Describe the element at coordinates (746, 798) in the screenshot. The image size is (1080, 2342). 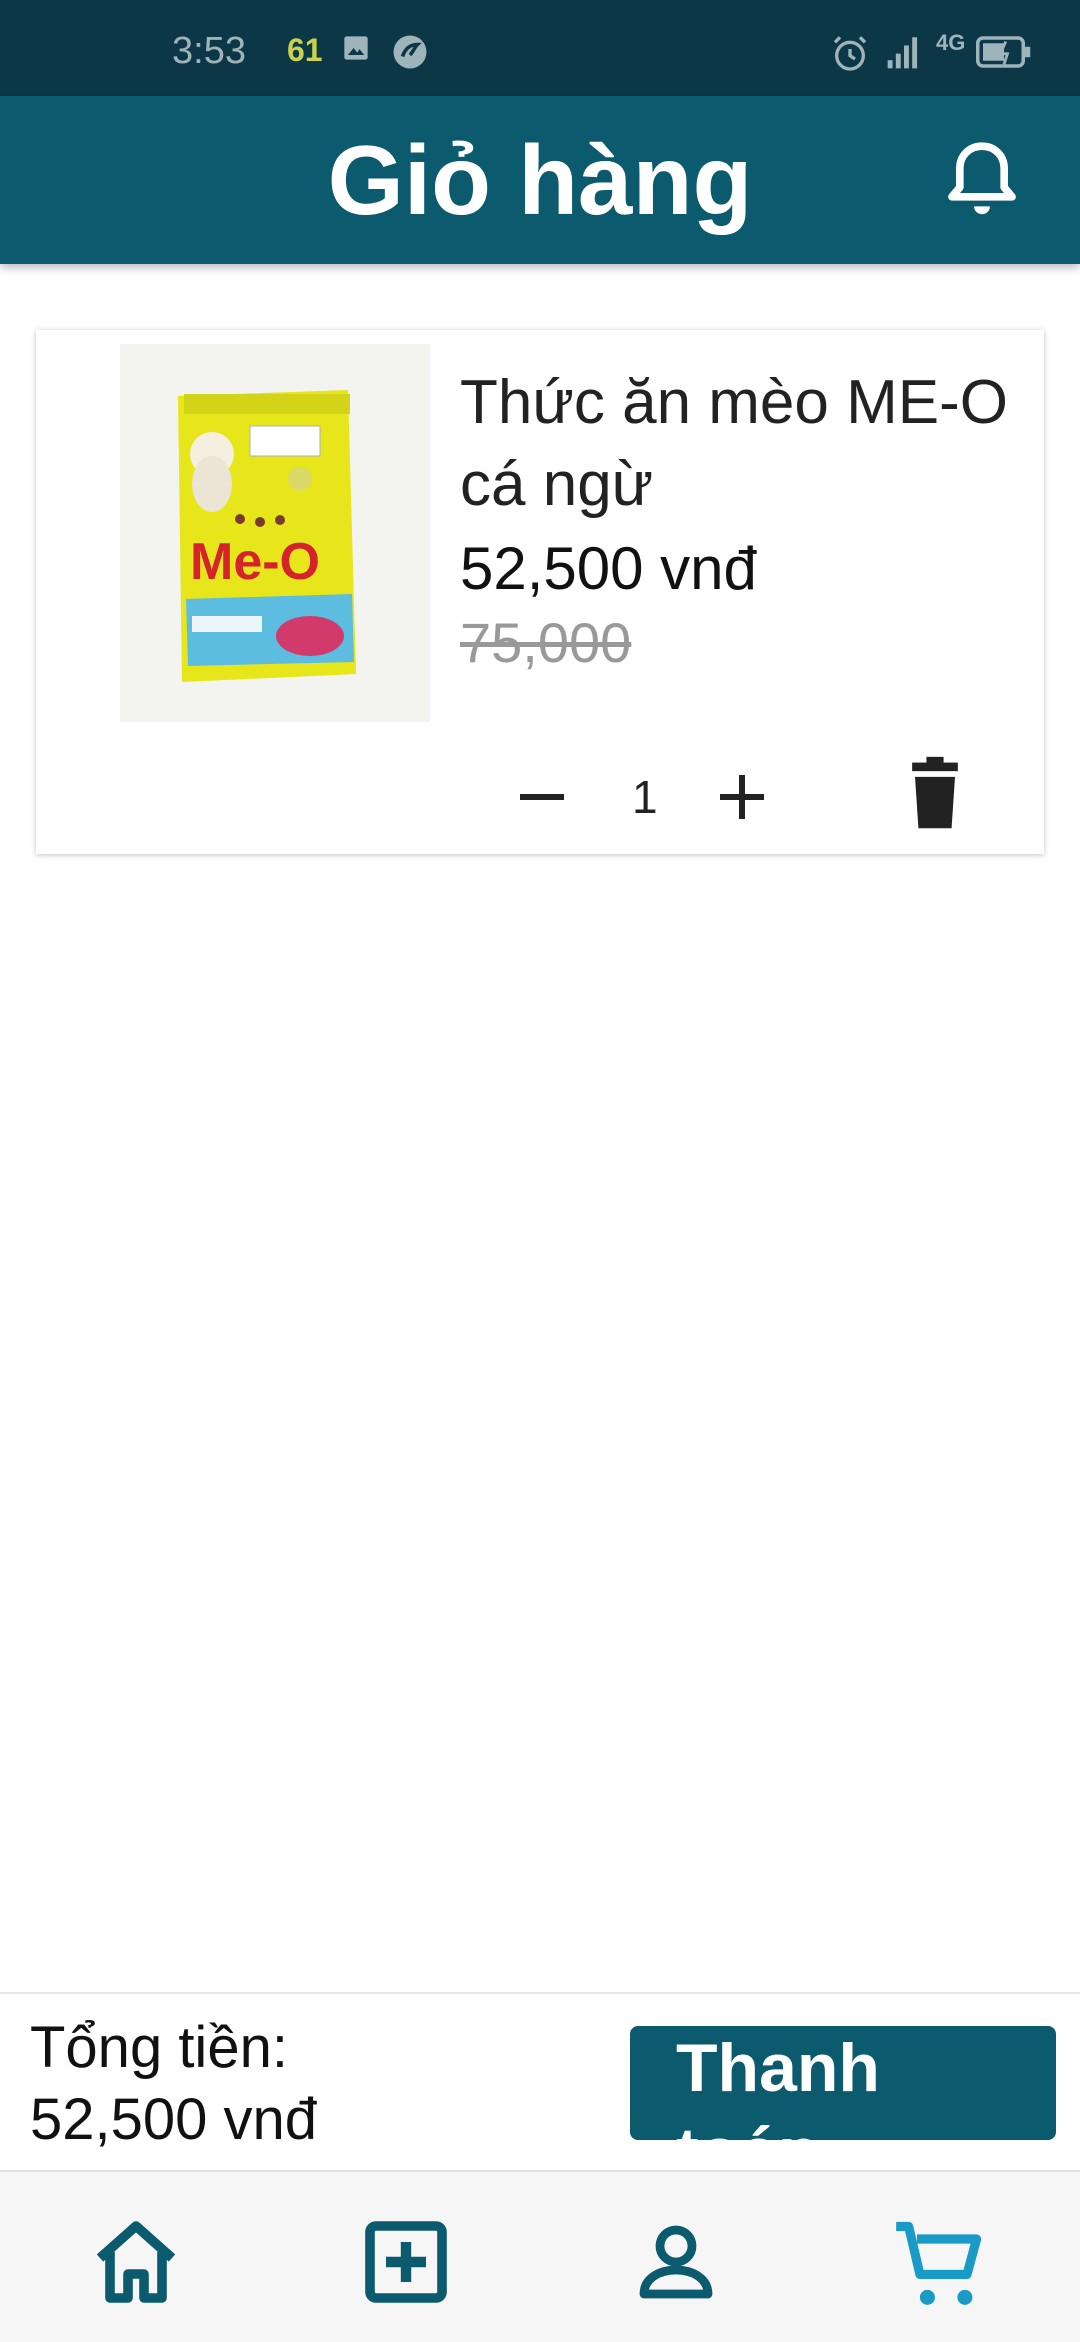
I see `increase-quantity-button` at that location.